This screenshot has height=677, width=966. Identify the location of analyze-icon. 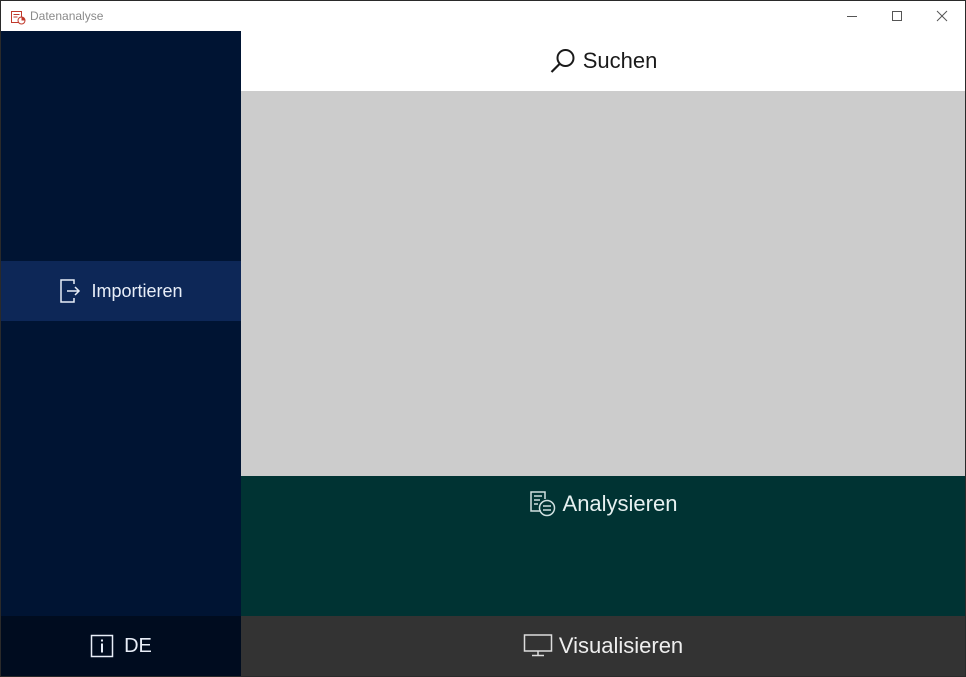
(542, 504).